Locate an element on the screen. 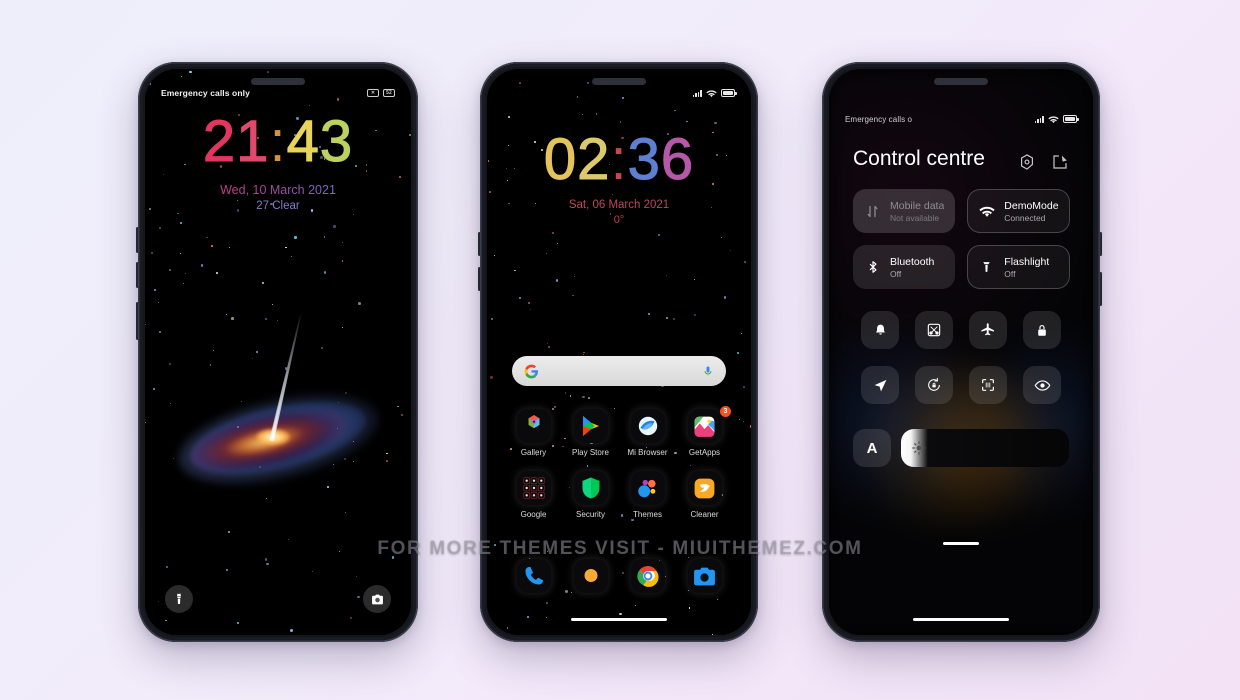 This screenshot has height=700, width=1240. clock-digit-3: 4 is located at coordinates (303, 141).